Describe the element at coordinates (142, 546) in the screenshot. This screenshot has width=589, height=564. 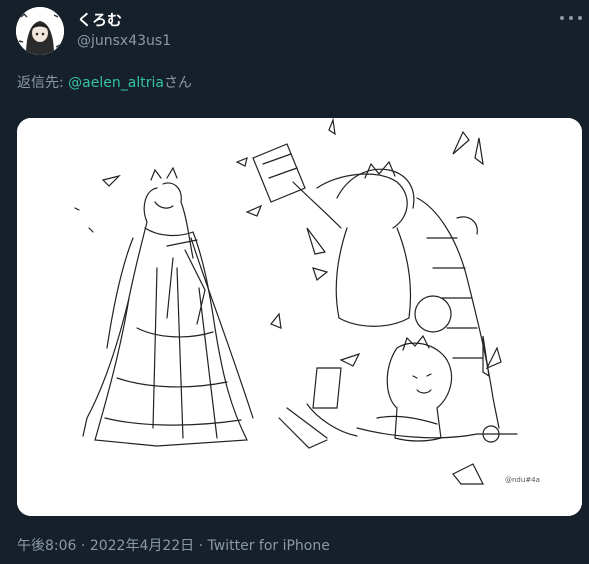
I see `tweet-date: 2022年4月22日` at that location.